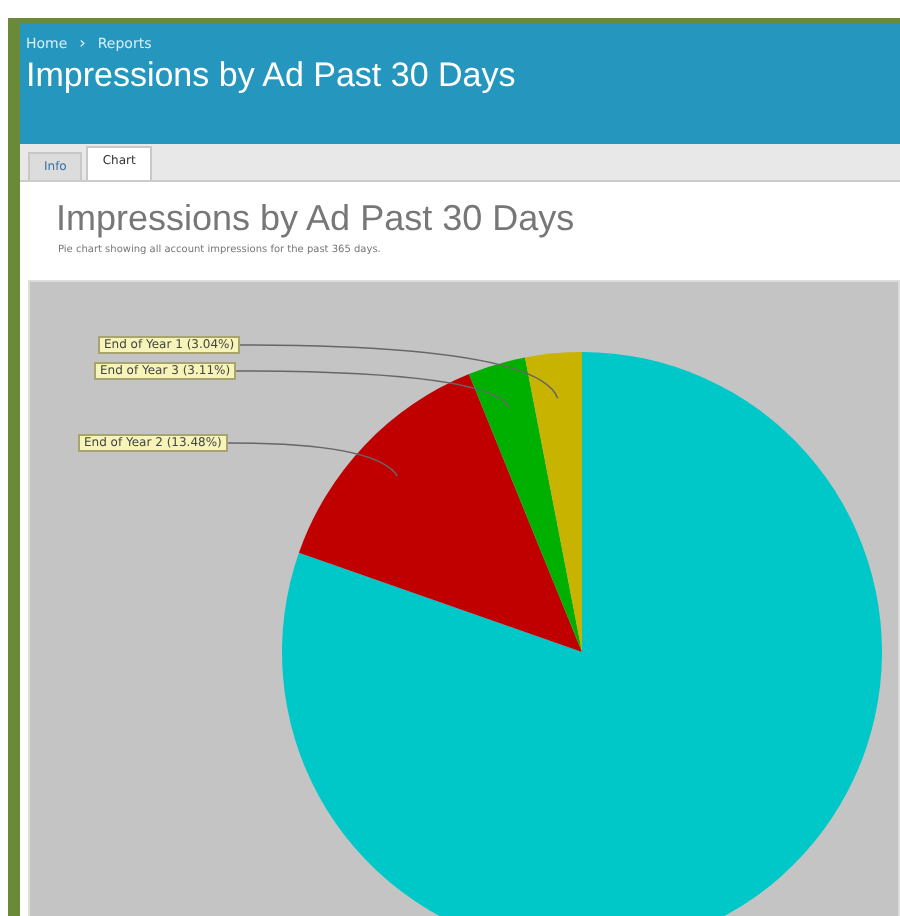  I want to click on page-title: Impressions by Ad Past 30 Days, so click(272, 76).